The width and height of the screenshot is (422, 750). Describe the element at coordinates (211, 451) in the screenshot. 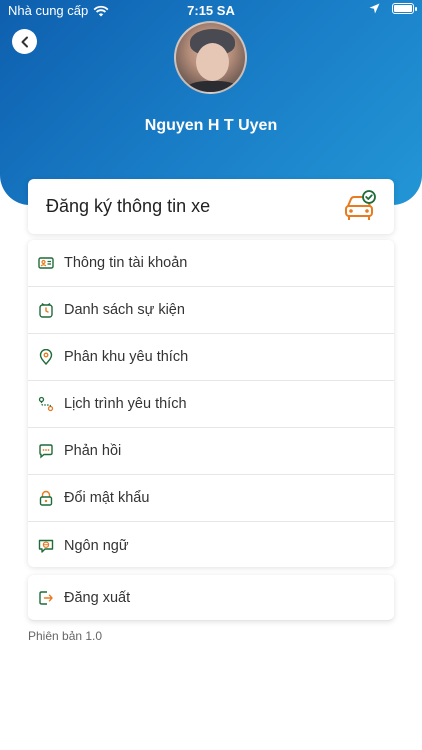

I see `menu-item-feedback: Phản hồi` at that location.